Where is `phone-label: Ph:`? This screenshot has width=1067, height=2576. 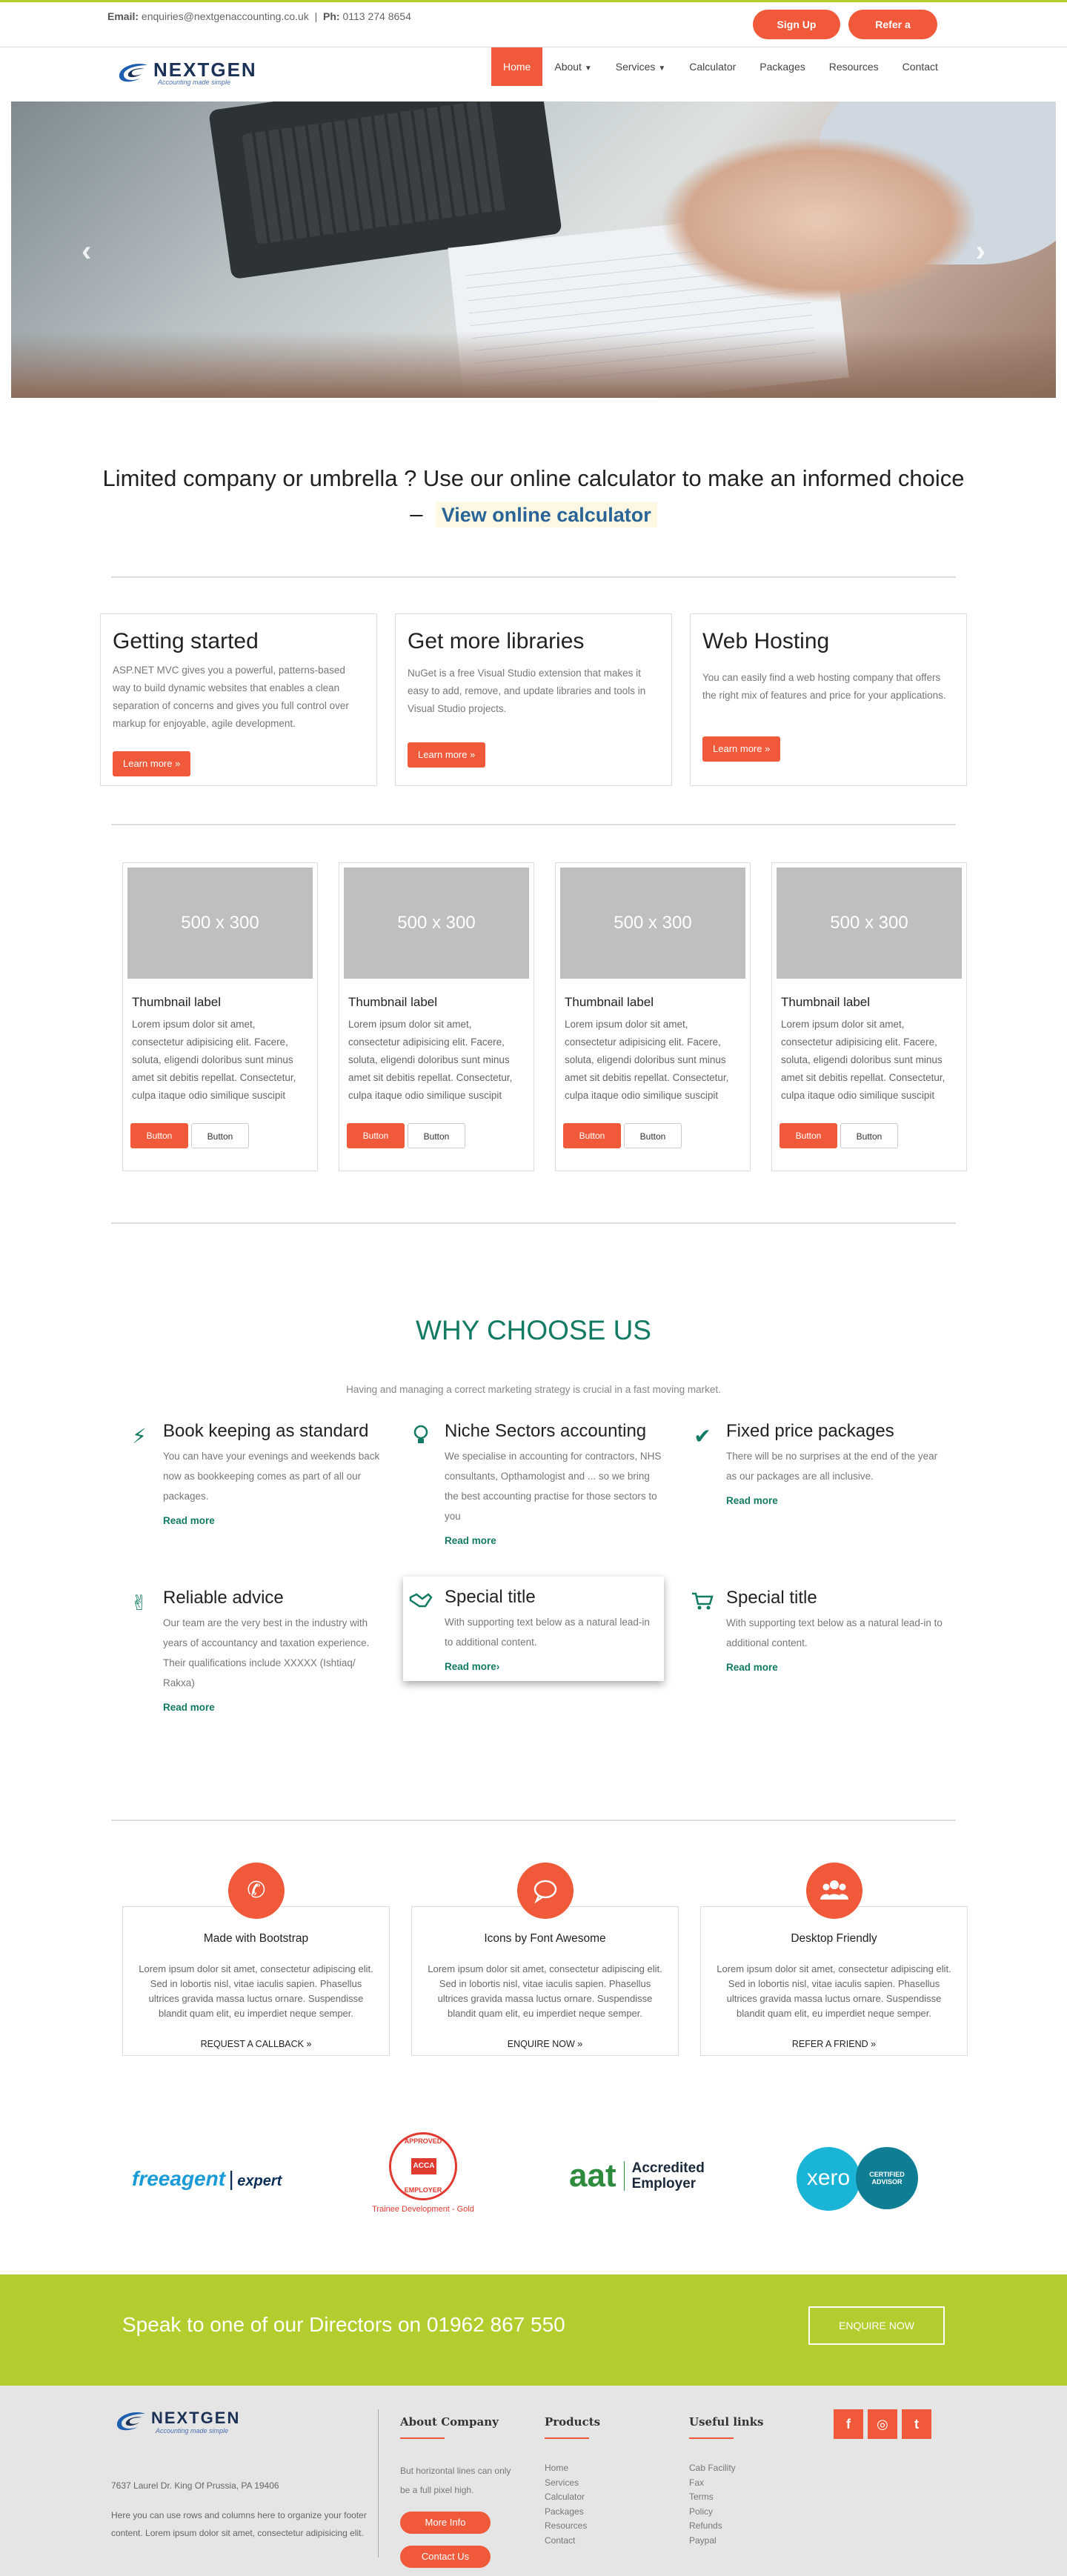 phone-label: Ph: is located at coordinates (331, 16).